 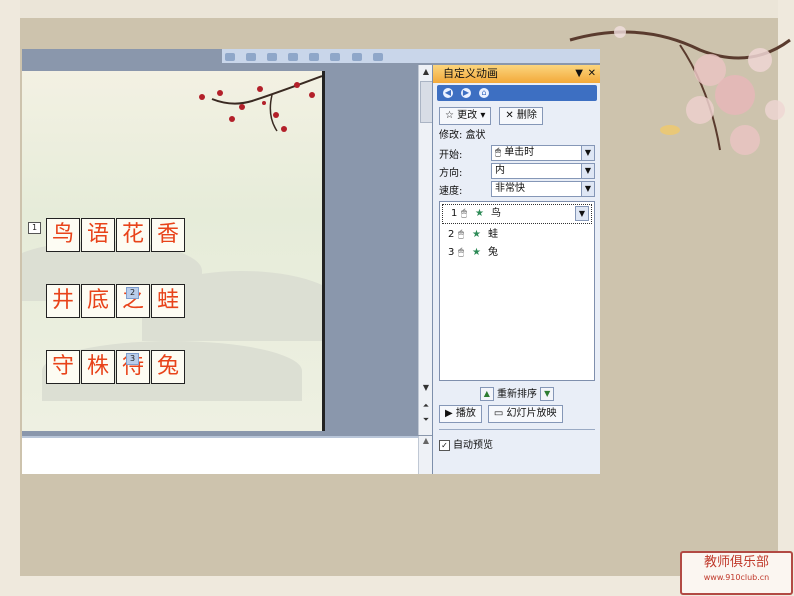 I want to click on idiom-row-1: 鸟 语 花 香, so click(x=115, y=235).